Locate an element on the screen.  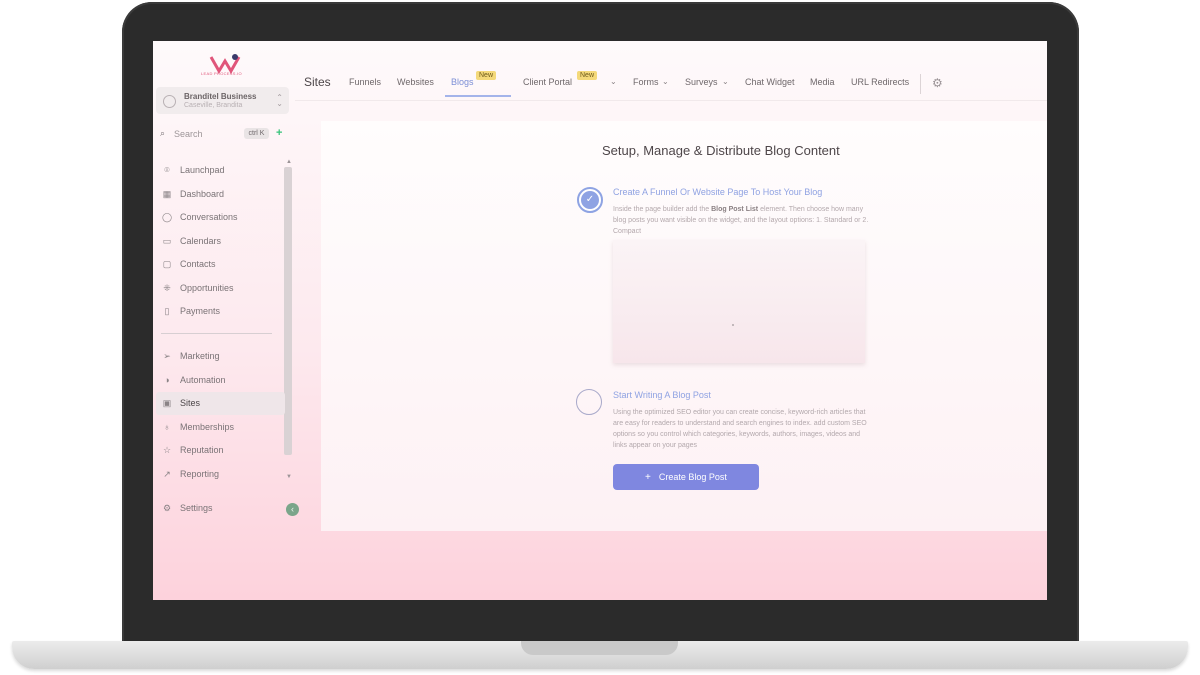
sidebar-item-label: Calendars is located at coordinates (201, 241).